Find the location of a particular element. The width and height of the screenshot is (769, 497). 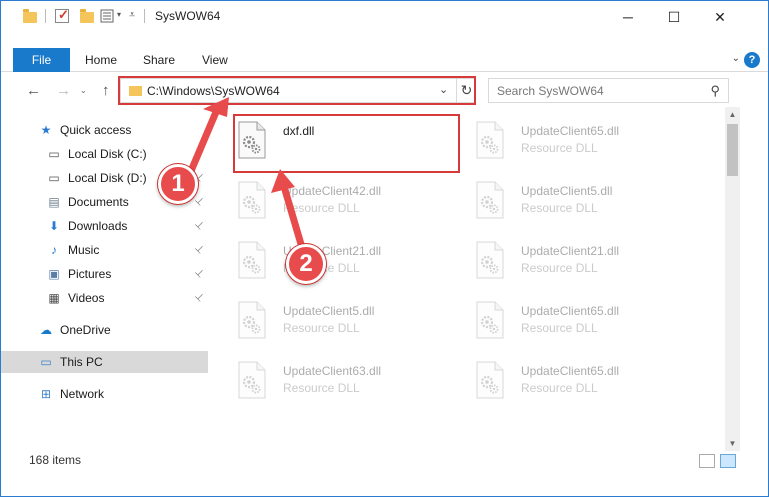

callout-1-arrow is located at coordinates (205, 138).